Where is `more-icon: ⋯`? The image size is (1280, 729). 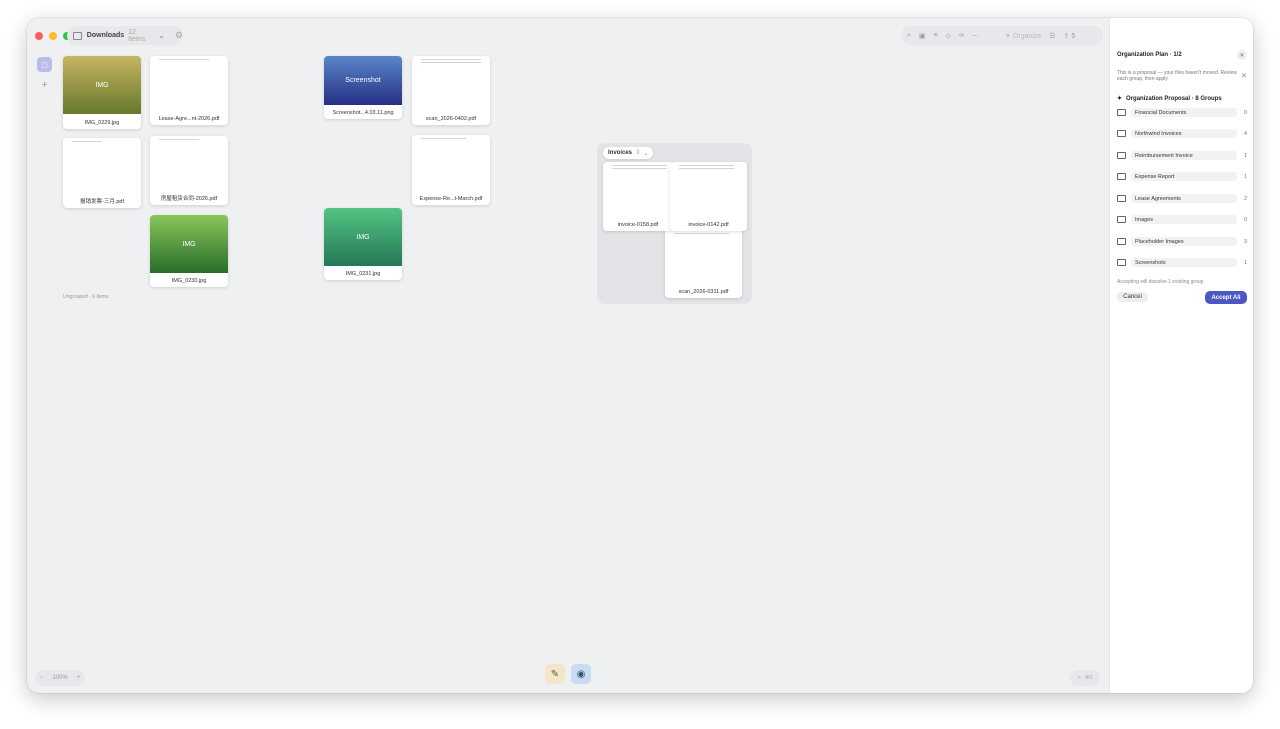 more-icon: ⋯ is located at coordinates (975, 36).